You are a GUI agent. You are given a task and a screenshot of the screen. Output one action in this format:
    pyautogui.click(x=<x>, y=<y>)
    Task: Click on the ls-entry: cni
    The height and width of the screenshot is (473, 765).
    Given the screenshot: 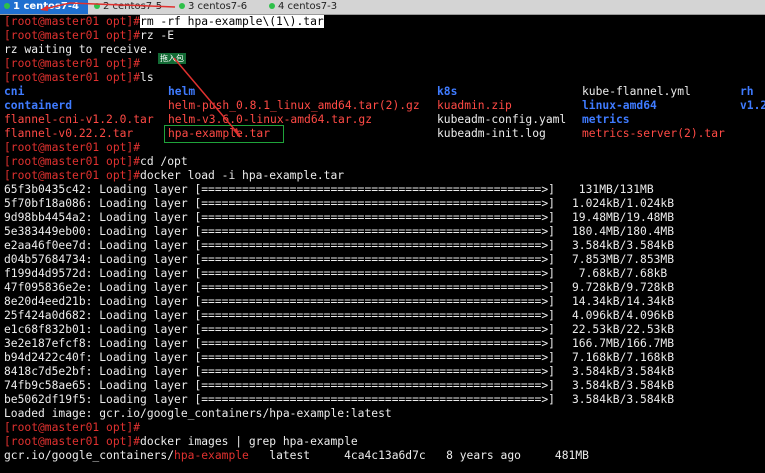 What is the action you would take?
    pyautogui.click(x=14, y=91)
    